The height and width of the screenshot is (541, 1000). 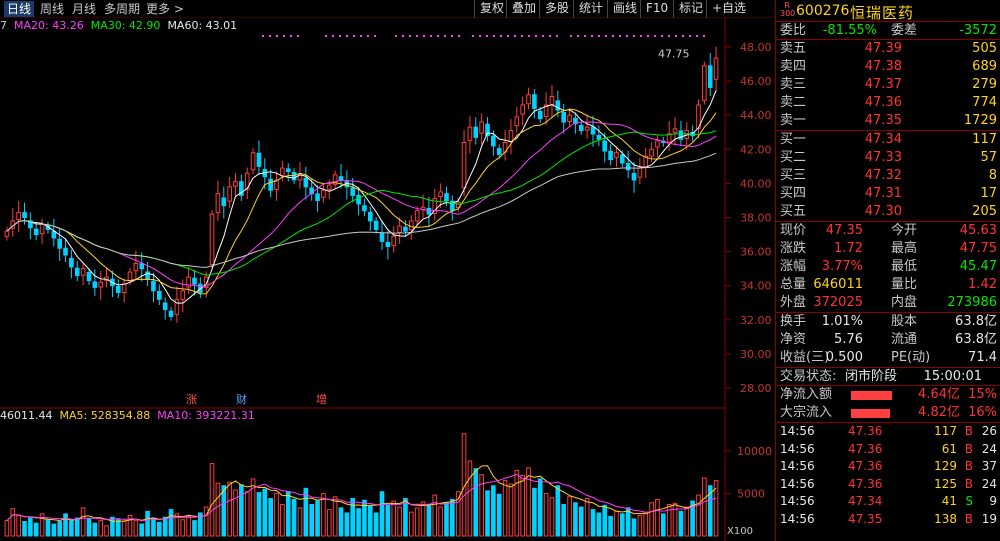 I want to click on tab-daily: 日线, so click(x=19, y=9).